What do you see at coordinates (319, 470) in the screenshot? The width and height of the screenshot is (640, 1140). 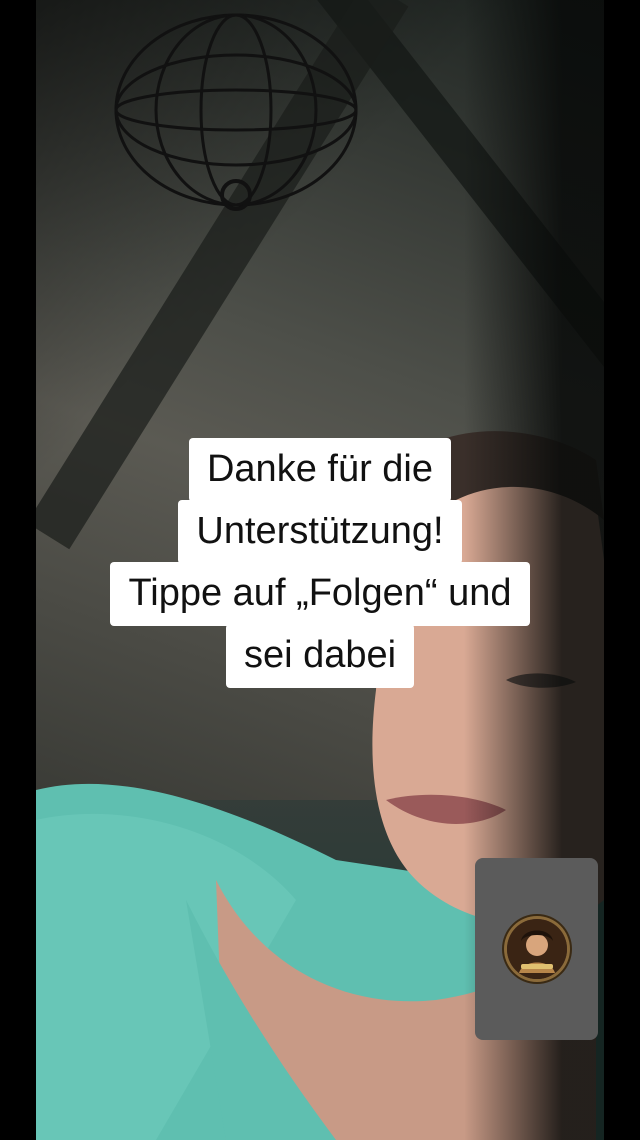 I see `caption-line-1: Danke für die` at bounding box center [319, 470].